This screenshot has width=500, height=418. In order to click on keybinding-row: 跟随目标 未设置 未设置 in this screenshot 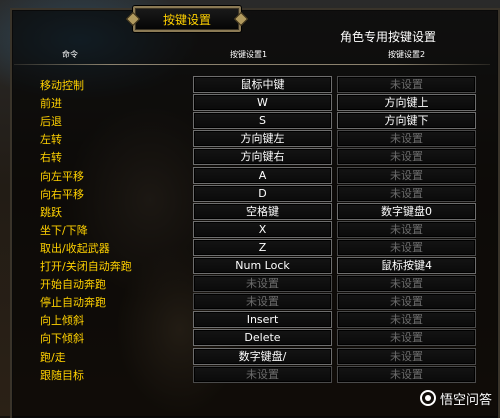, I will do `click(250, 374)`.